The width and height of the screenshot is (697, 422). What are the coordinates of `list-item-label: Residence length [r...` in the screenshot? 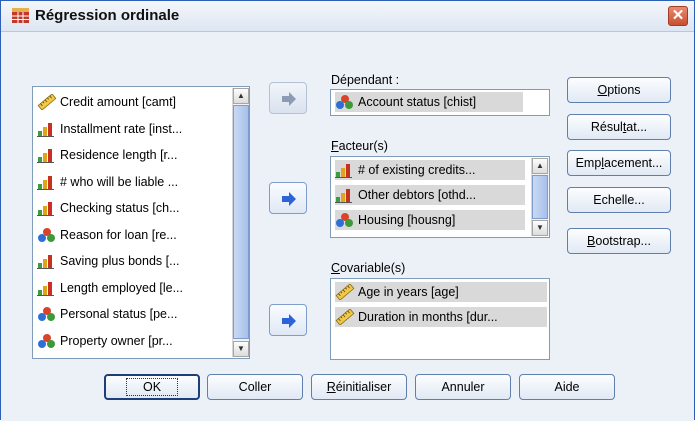 It's located at (119, 155).